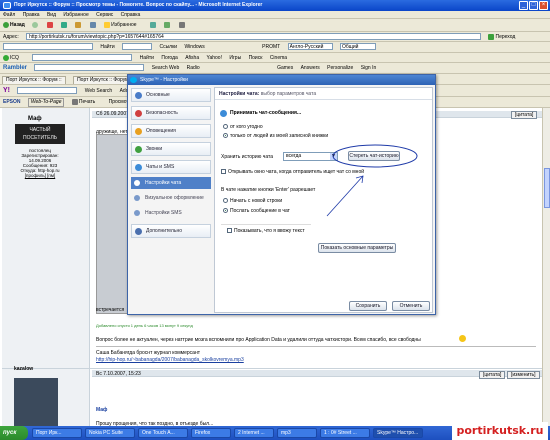  I want to click on search-button, so click(93, 25).